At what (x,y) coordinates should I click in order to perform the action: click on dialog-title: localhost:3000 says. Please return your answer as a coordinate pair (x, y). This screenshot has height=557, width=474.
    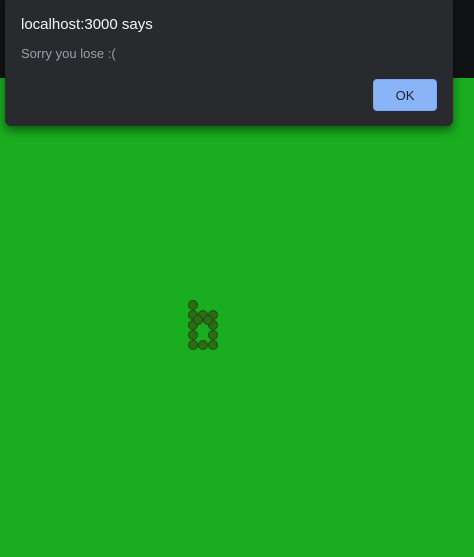
    Looking at the image, I should click on (87, 24).